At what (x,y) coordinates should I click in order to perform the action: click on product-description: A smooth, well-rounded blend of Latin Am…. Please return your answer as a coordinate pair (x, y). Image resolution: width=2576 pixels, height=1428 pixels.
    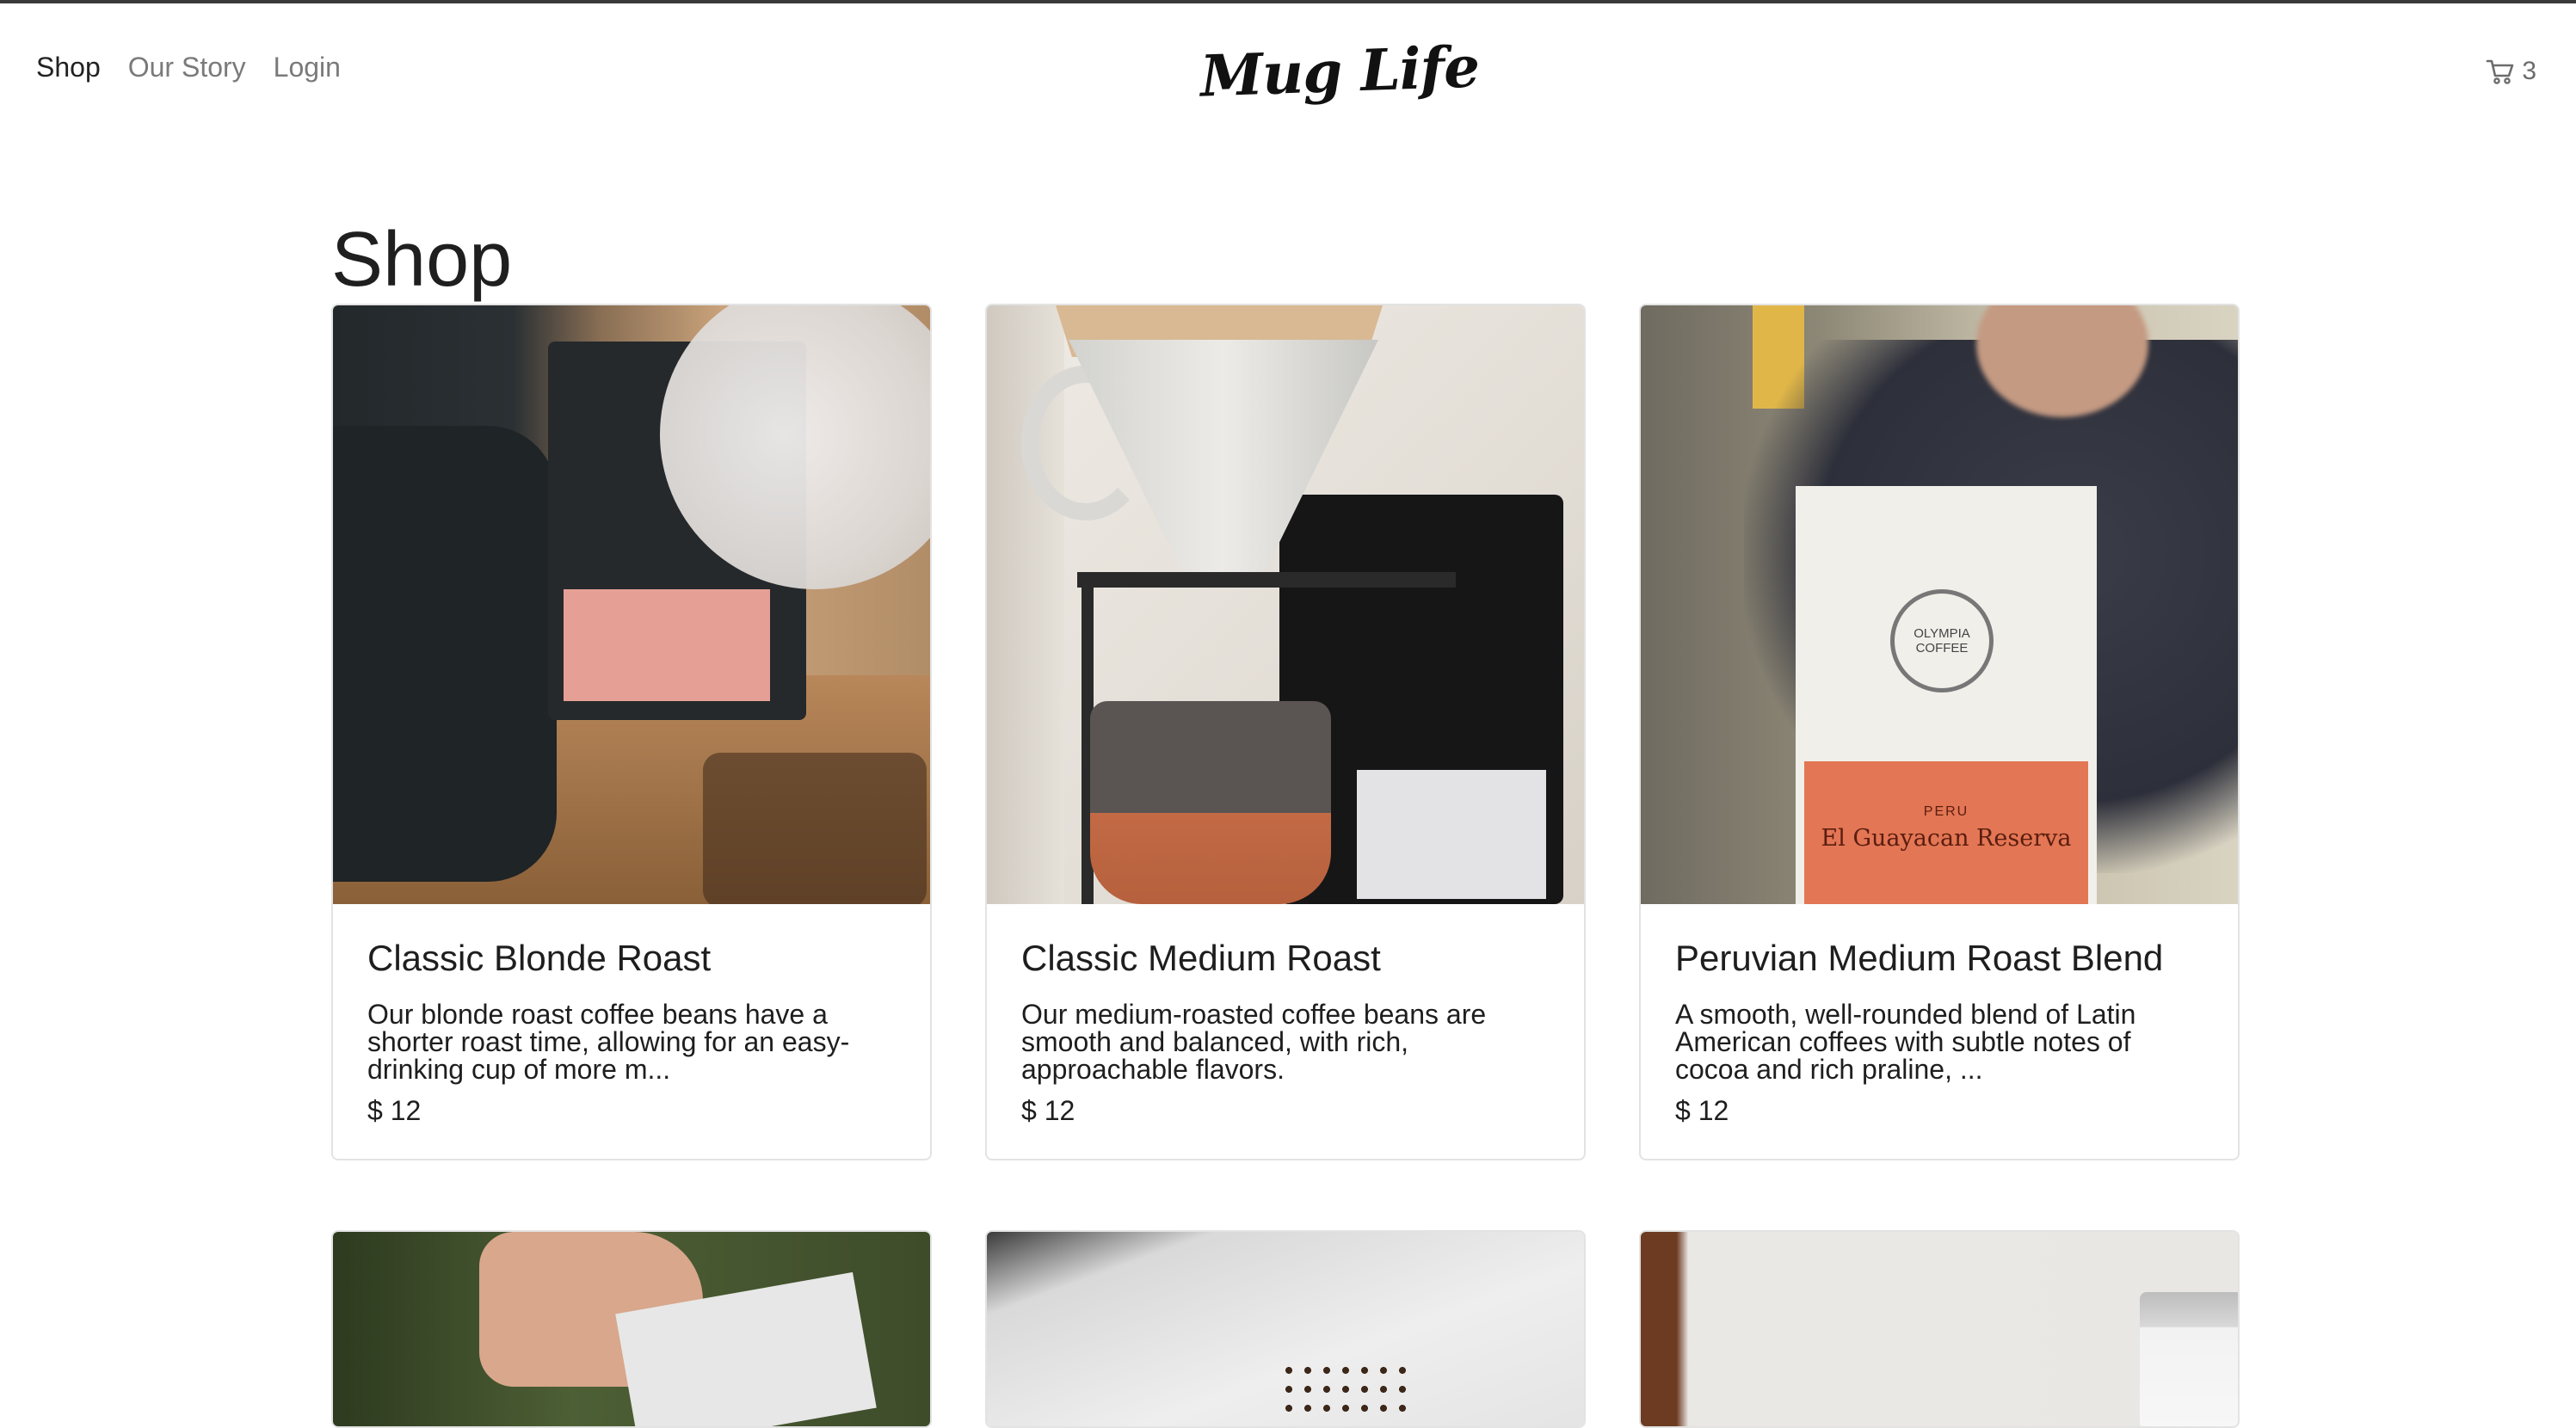
    Looking at the image, I should click on (1905, 1042).